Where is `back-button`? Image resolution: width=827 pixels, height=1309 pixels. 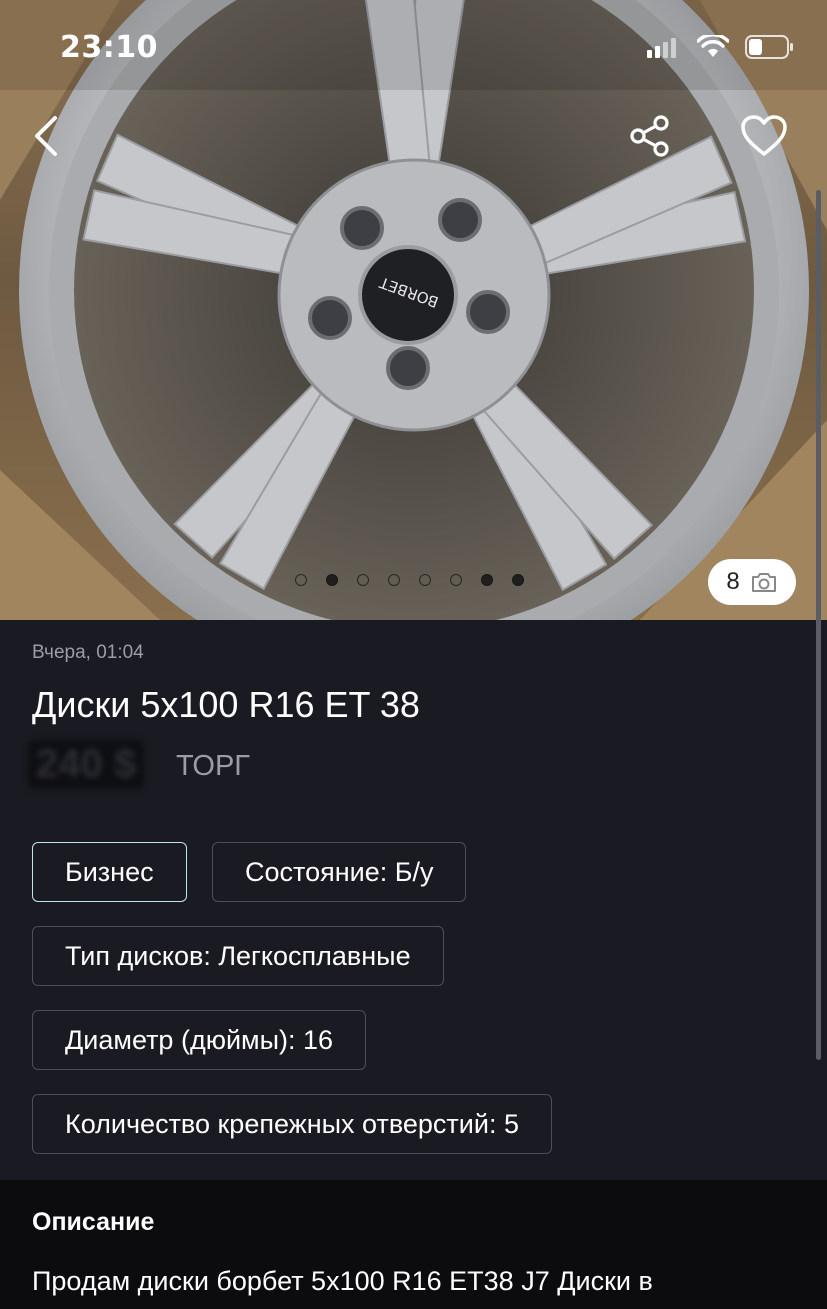
back-button is located at coordinates (46, 136).